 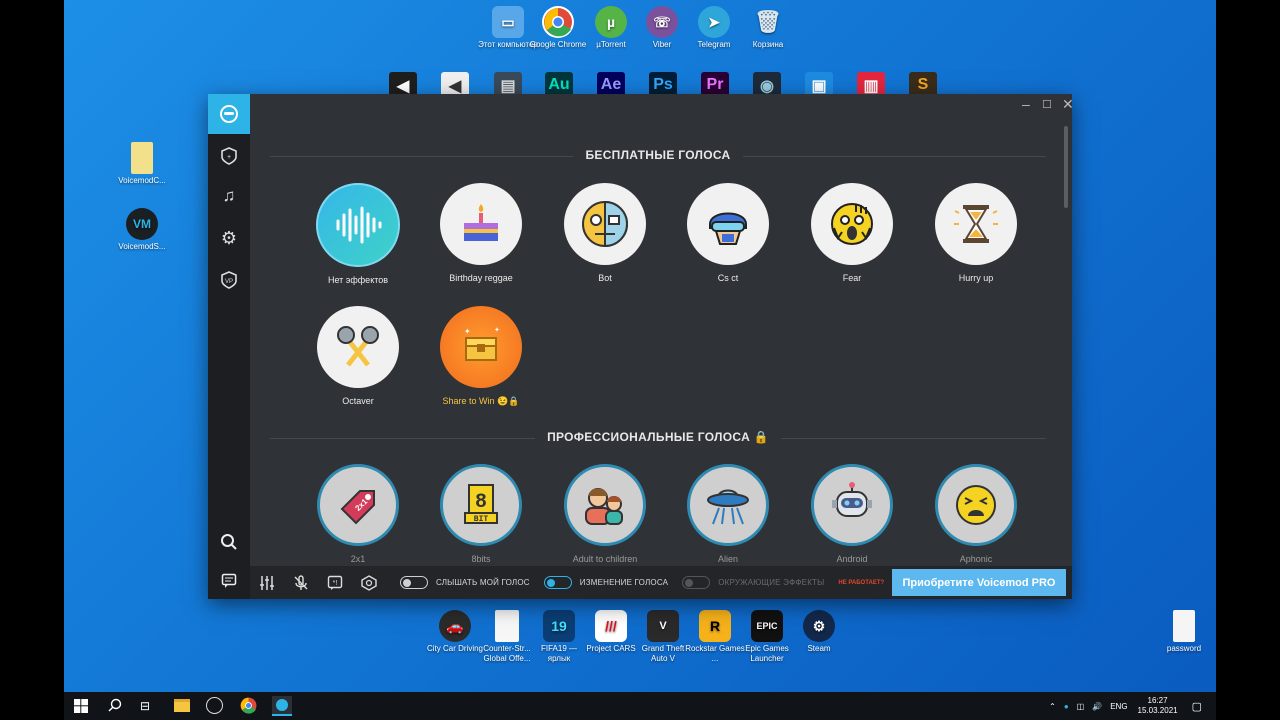 I want to click on minimize-button: –, so click(x=1026, y=104).